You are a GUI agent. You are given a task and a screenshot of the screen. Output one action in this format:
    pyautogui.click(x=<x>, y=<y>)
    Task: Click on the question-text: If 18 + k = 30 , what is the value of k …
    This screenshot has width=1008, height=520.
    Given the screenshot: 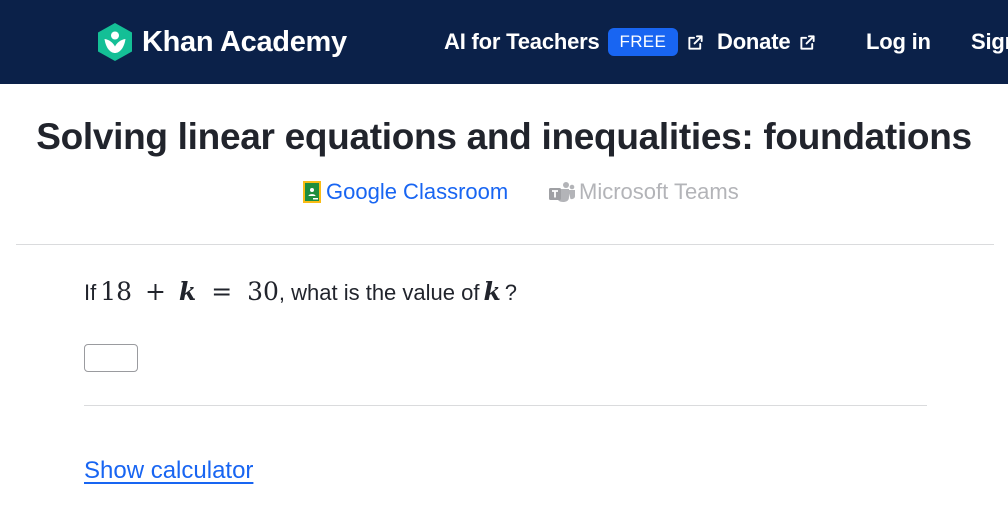 What is the action you would take?
    pyautogui.click(x=300, y=294)
    